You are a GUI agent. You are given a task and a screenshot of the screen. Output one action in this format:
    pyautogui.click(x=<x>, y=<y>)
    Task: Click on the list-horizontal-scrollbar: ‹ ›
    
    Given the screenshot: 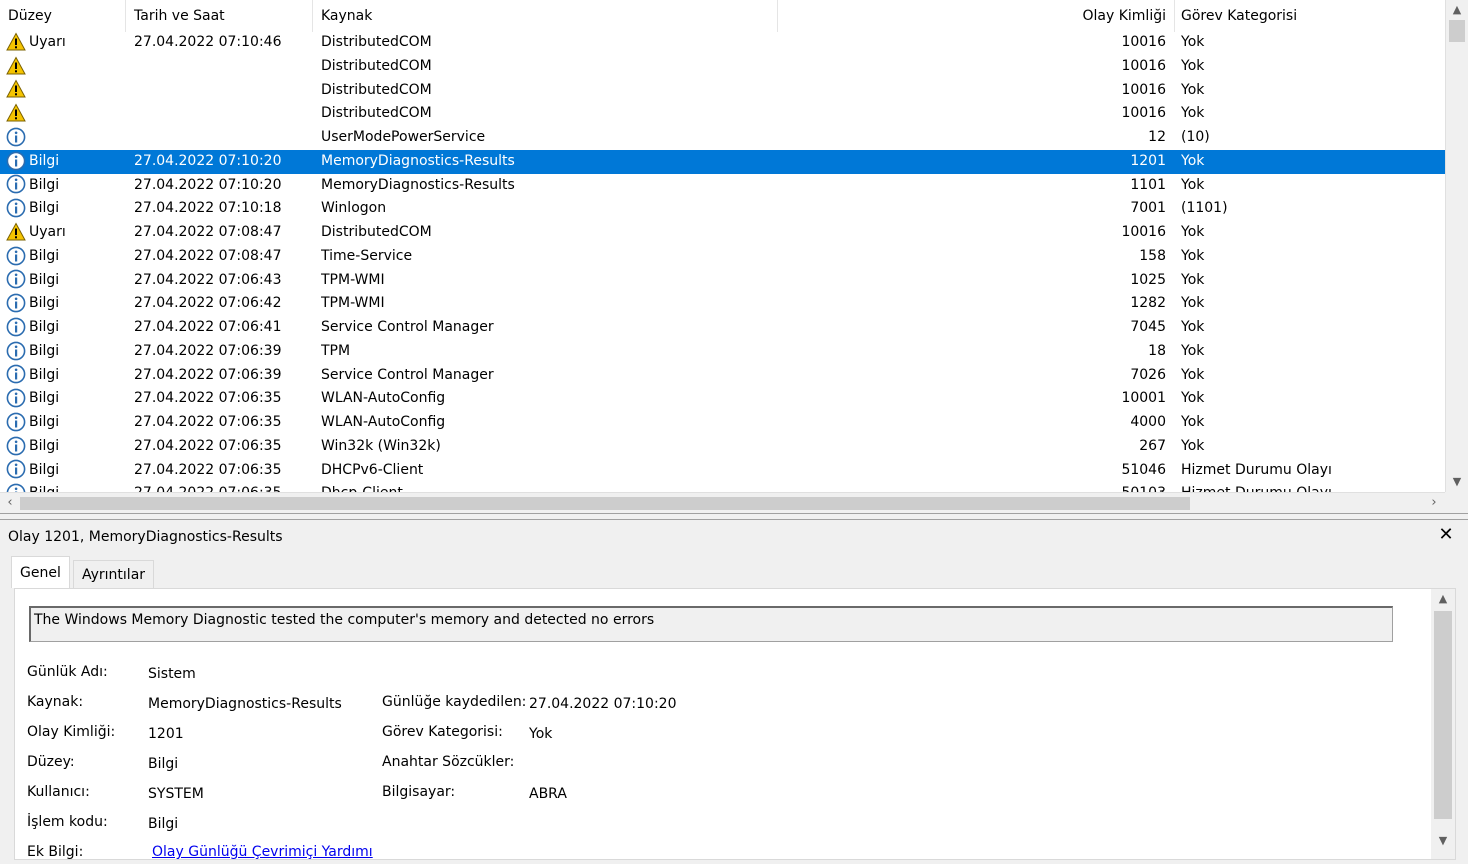 What is the action you would take?
    pyautogui.click(x=722, y=502)
    